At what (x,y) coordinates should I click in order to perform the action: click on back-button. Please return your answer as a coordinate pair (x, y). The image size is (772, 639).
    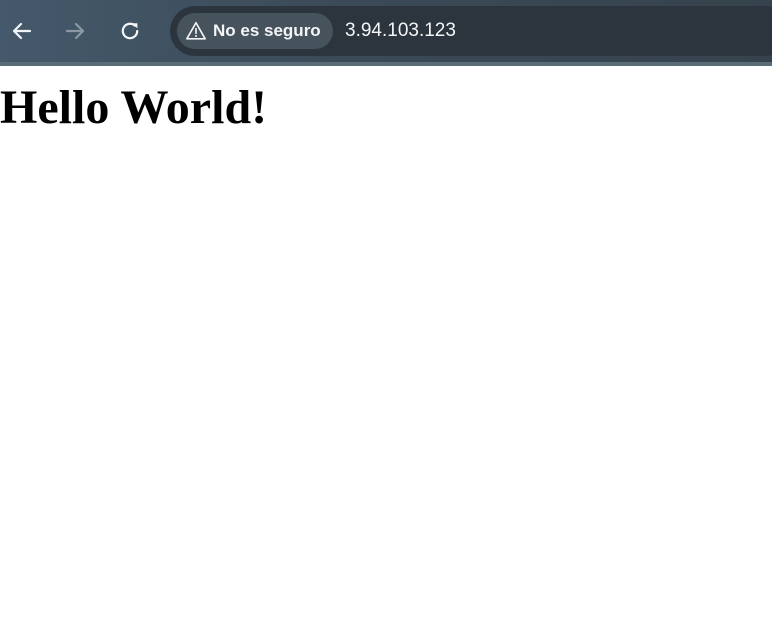
    Looking at the image, I should click on (22, 31).